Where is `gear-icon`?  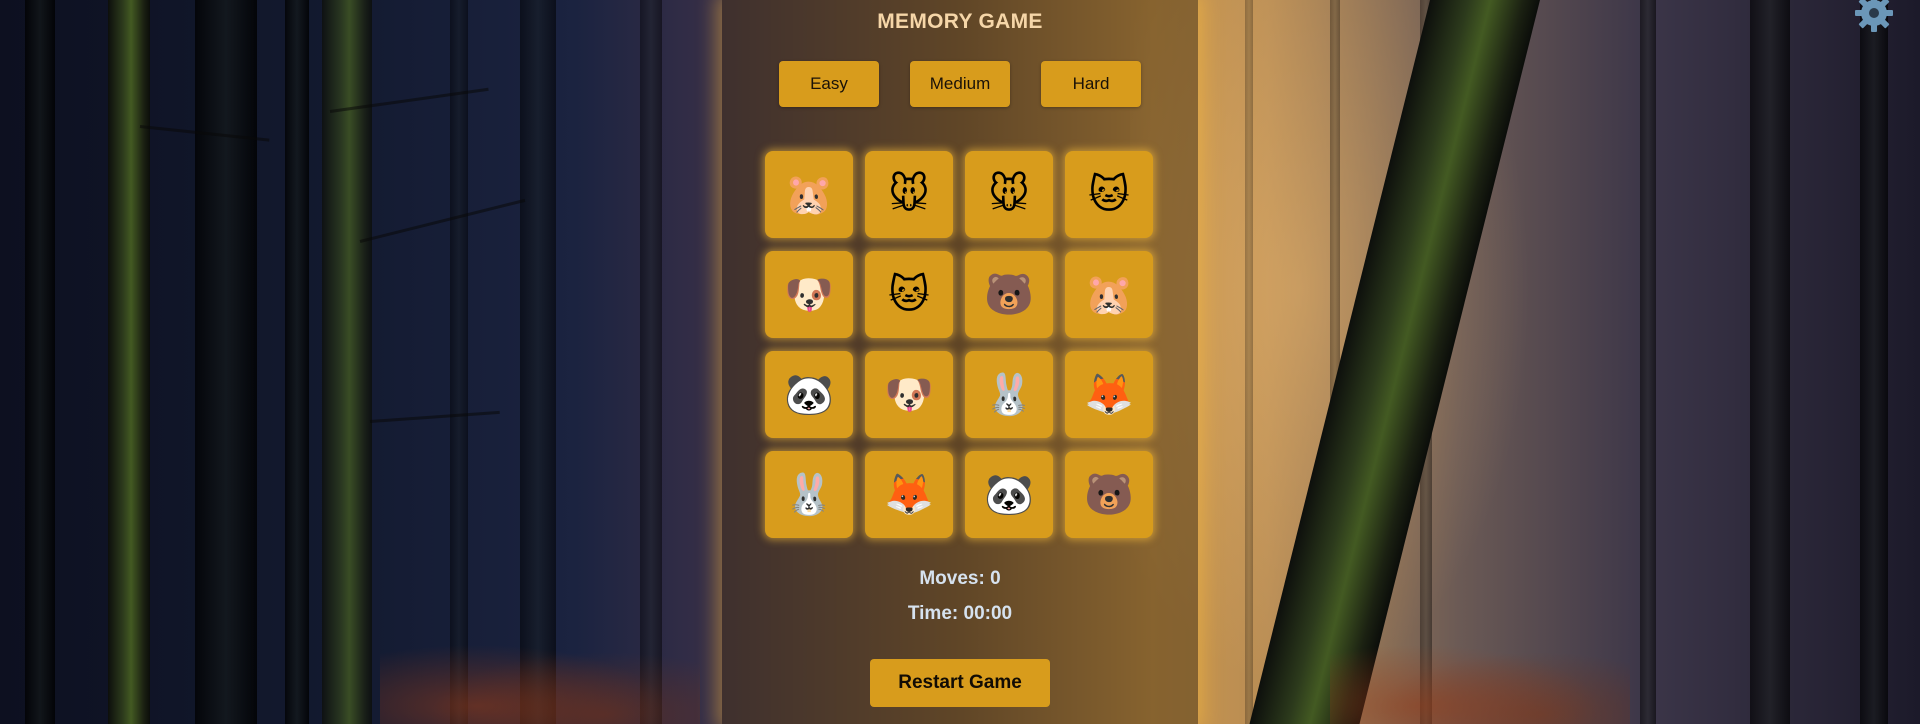 gear-icon is located at coordinates (1874, 17).